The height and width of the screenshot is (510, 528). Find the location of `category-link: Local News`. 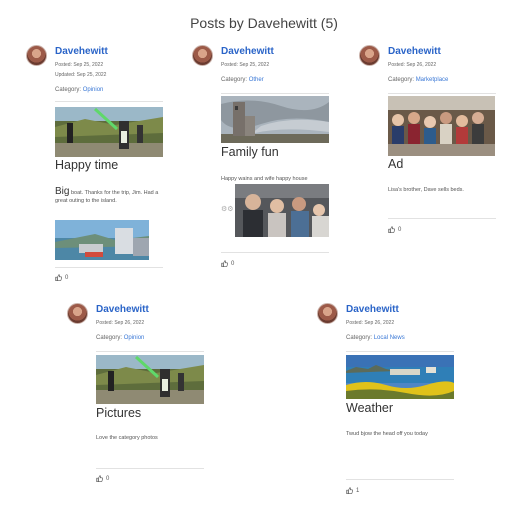

category-link: Local News is located at coordinates (389, 338).